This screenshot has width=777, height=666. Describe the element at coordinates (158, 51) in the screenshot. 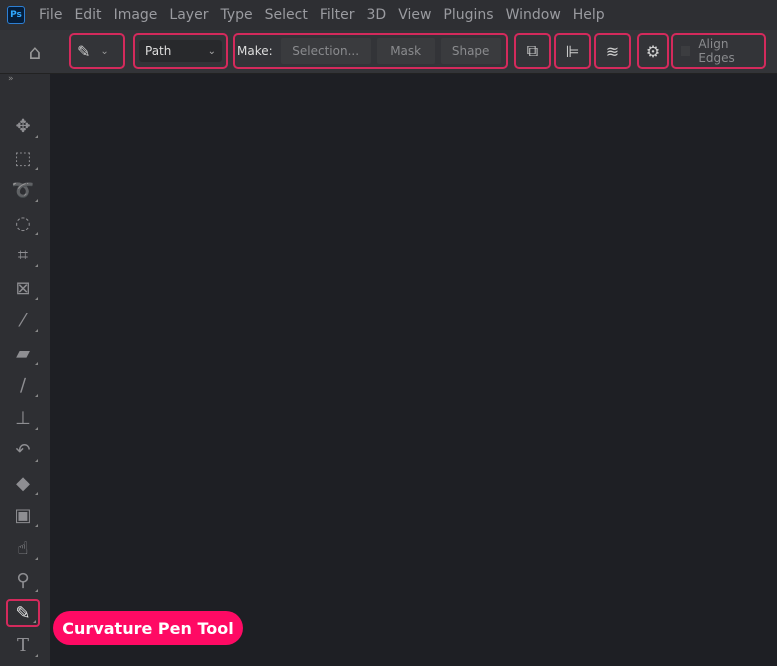

I see `mode-value: Path` at that location.